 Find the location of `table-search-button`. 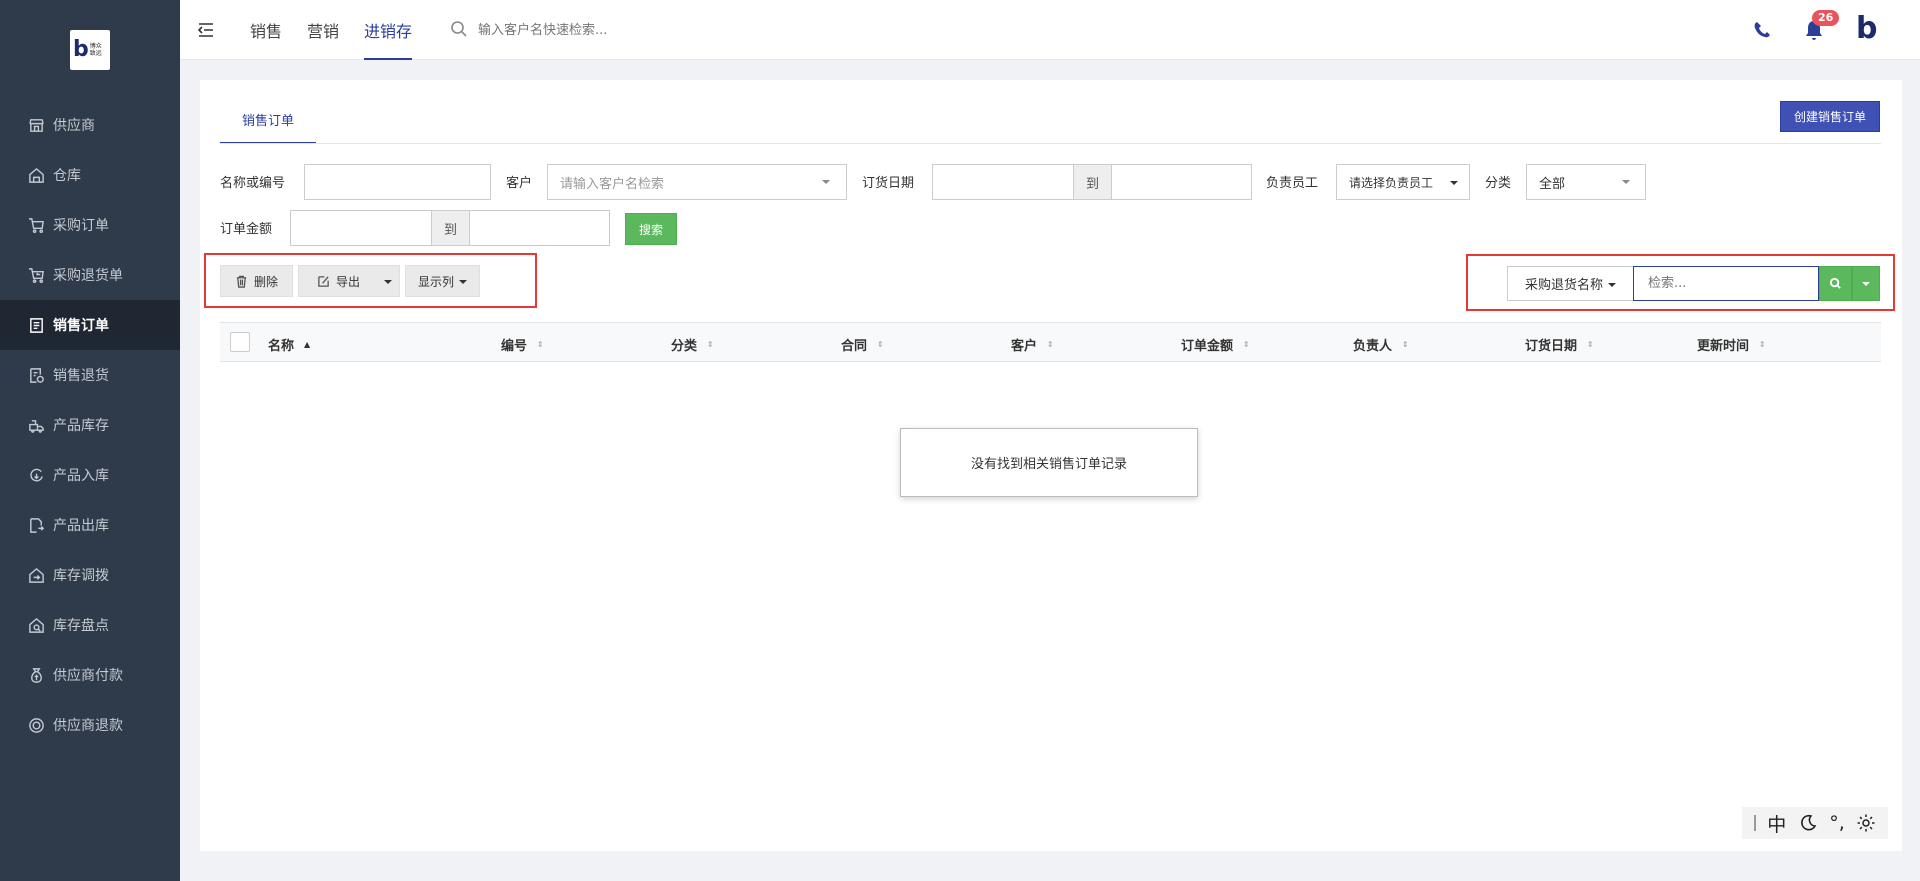

table-search-button is located at coordinates (1835, 283).